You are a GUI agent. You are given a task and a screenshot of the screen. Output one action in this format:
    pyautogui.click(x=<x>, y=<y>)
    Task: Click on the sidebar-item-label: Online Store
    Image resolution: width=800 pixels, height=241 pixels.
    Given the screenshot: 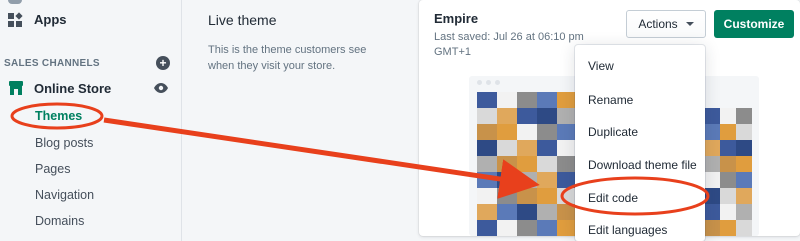 What is the action you would take?
    pyautogui.click(x=73, y=88)
    